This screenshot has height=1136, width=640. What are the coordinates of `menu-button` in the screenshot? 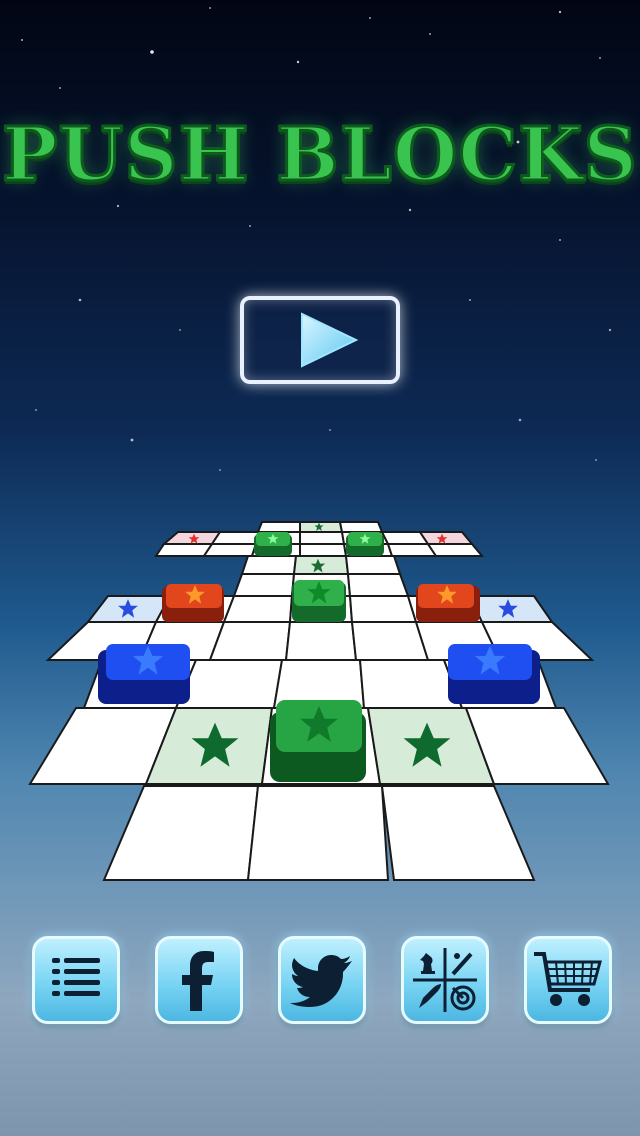 It's located at (76, 980).